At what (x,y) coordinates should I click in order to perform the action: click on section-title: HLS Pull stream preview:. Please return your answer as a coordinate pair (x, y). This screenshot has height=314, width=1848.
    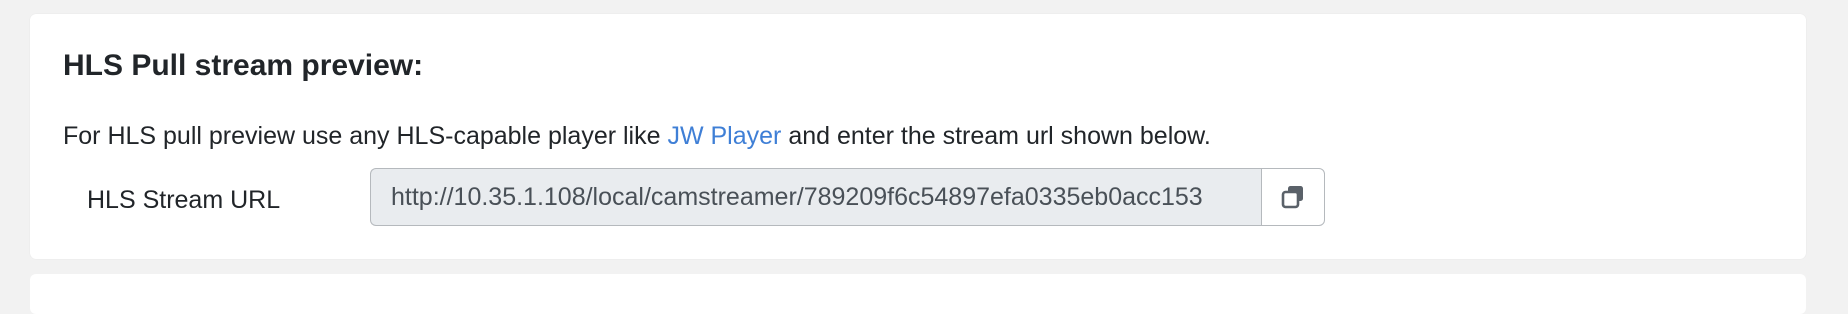
    Looking at the image, I should click on (243, 65).